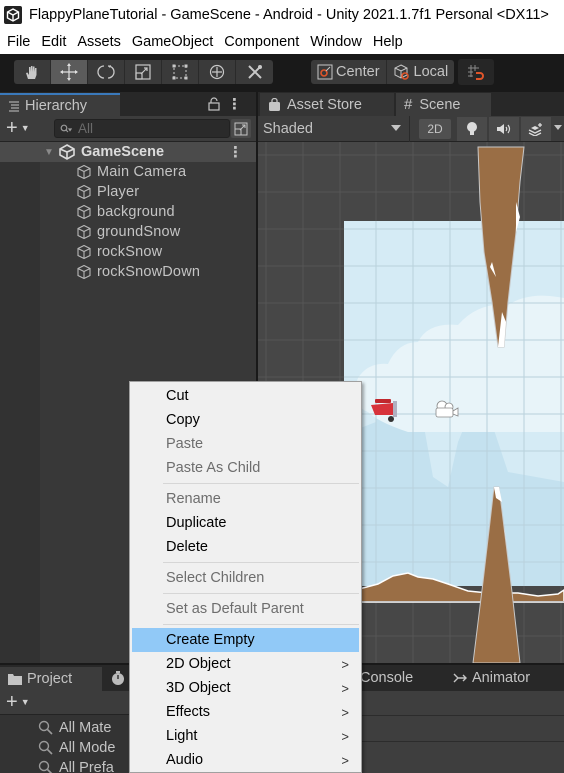 The height and width of the screenshot is (773, 564). I want to click on submenu-chevron-icon: >, so click(345, 760).